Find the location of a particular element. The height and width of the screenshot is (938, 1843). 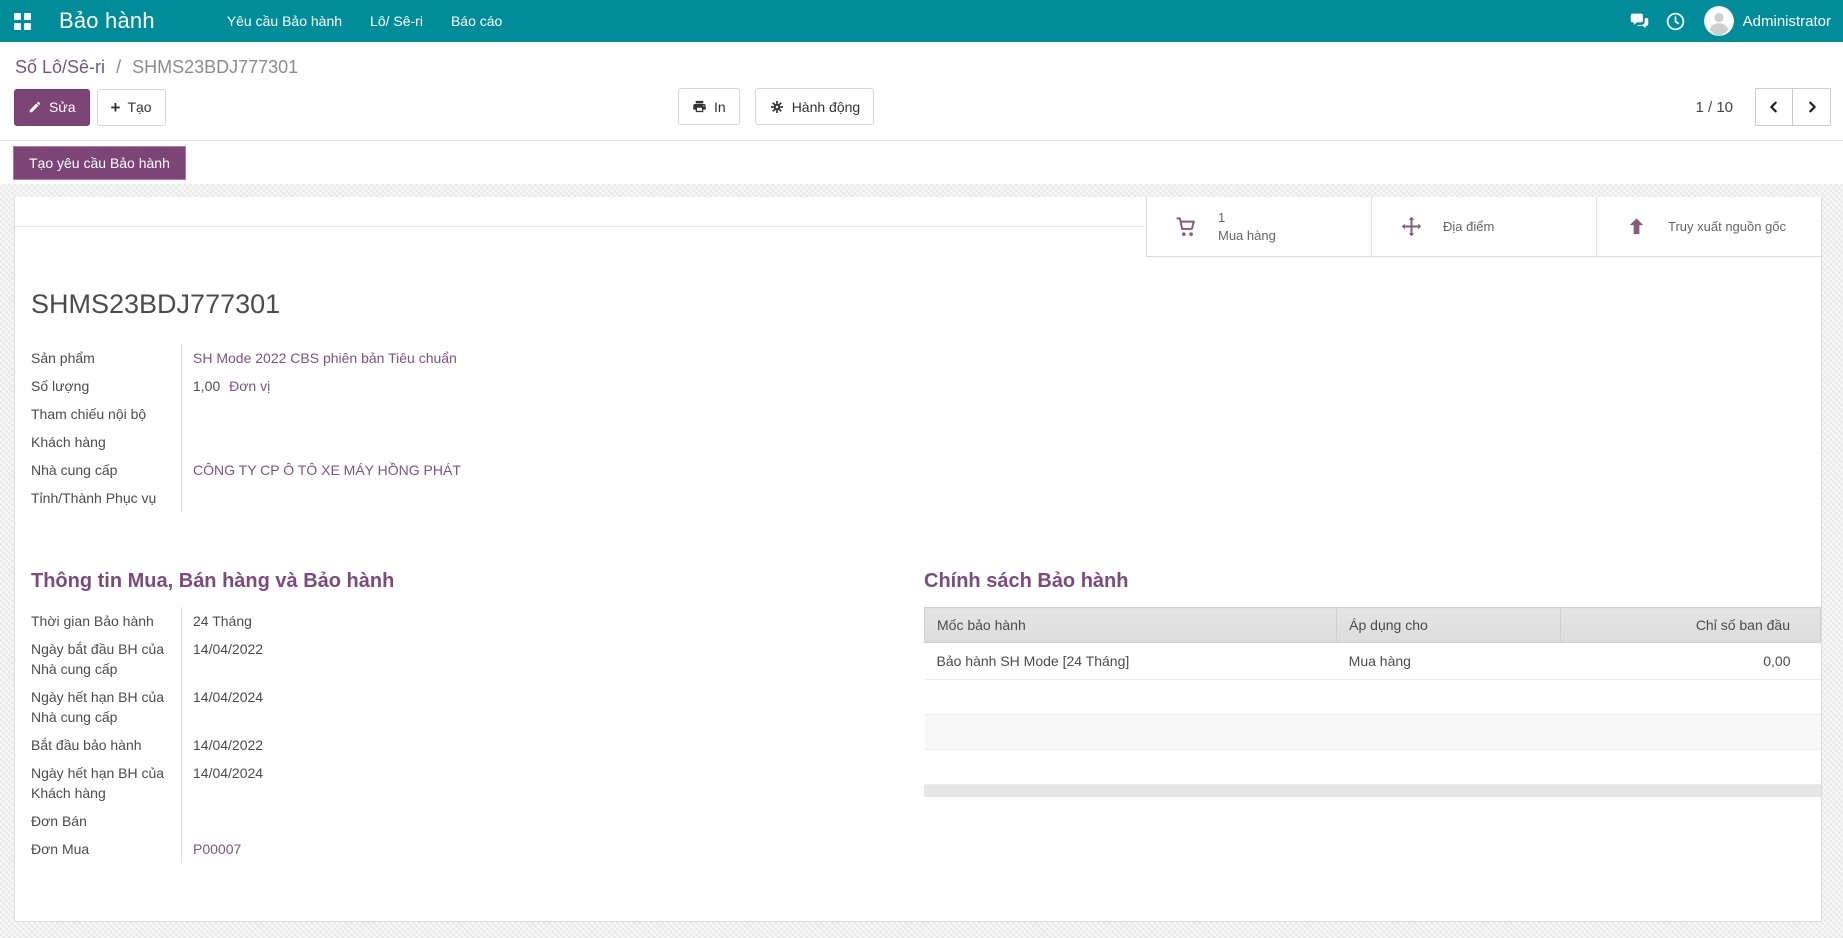

column-header-initial-index: Chỉ số ban đầu is located at coordinates (1690, 625).